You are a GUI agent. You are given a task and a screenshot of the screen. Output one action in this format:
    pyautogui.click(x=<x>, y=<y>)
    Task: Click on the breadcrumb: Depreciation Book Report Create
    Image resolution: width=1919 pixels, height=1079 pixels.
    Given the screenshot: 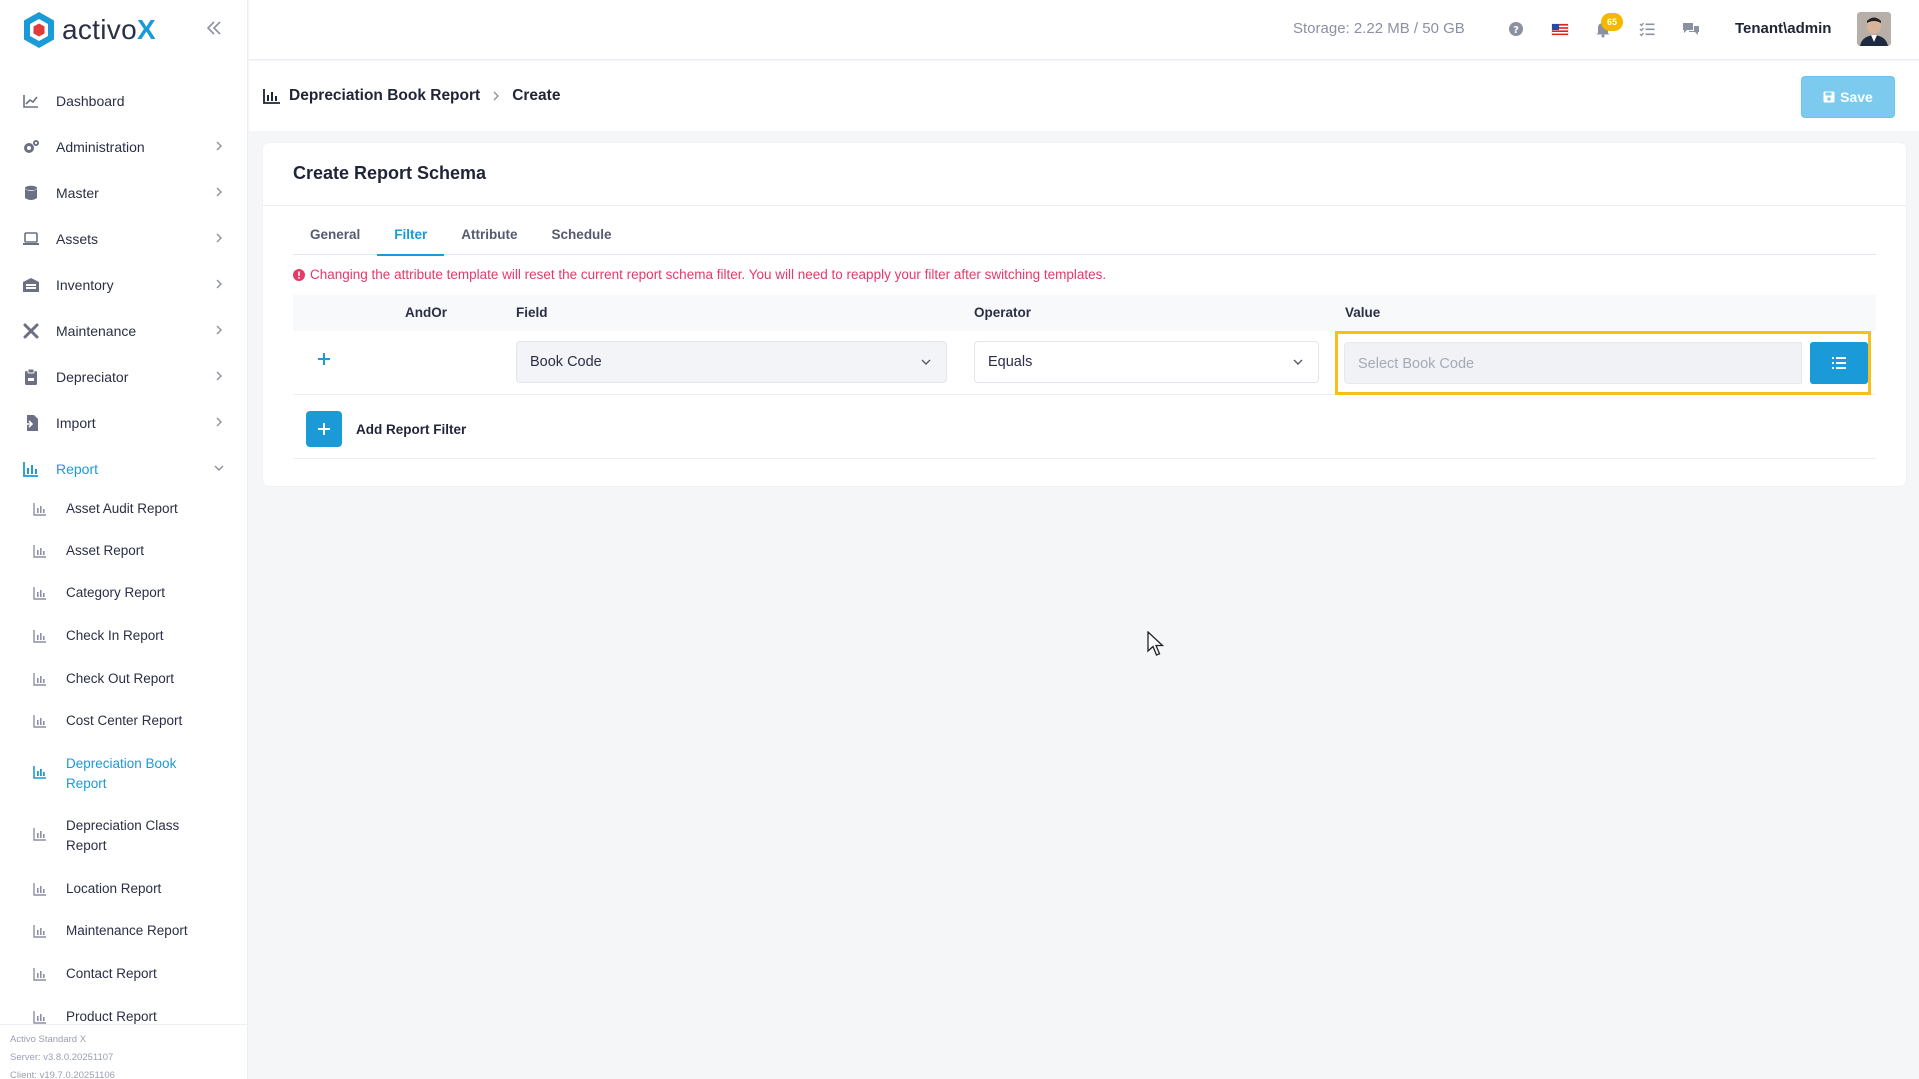 What is the action you would take?
    pyautogui.click(x=411, y=96)
    